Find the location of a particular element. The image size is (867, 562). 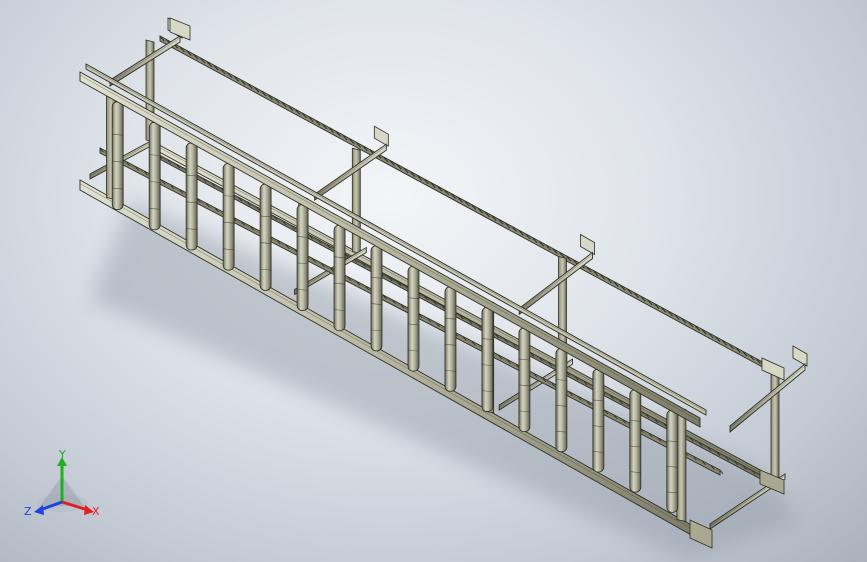

top-cross-member-2-edge is located at coordinates (556, 282).